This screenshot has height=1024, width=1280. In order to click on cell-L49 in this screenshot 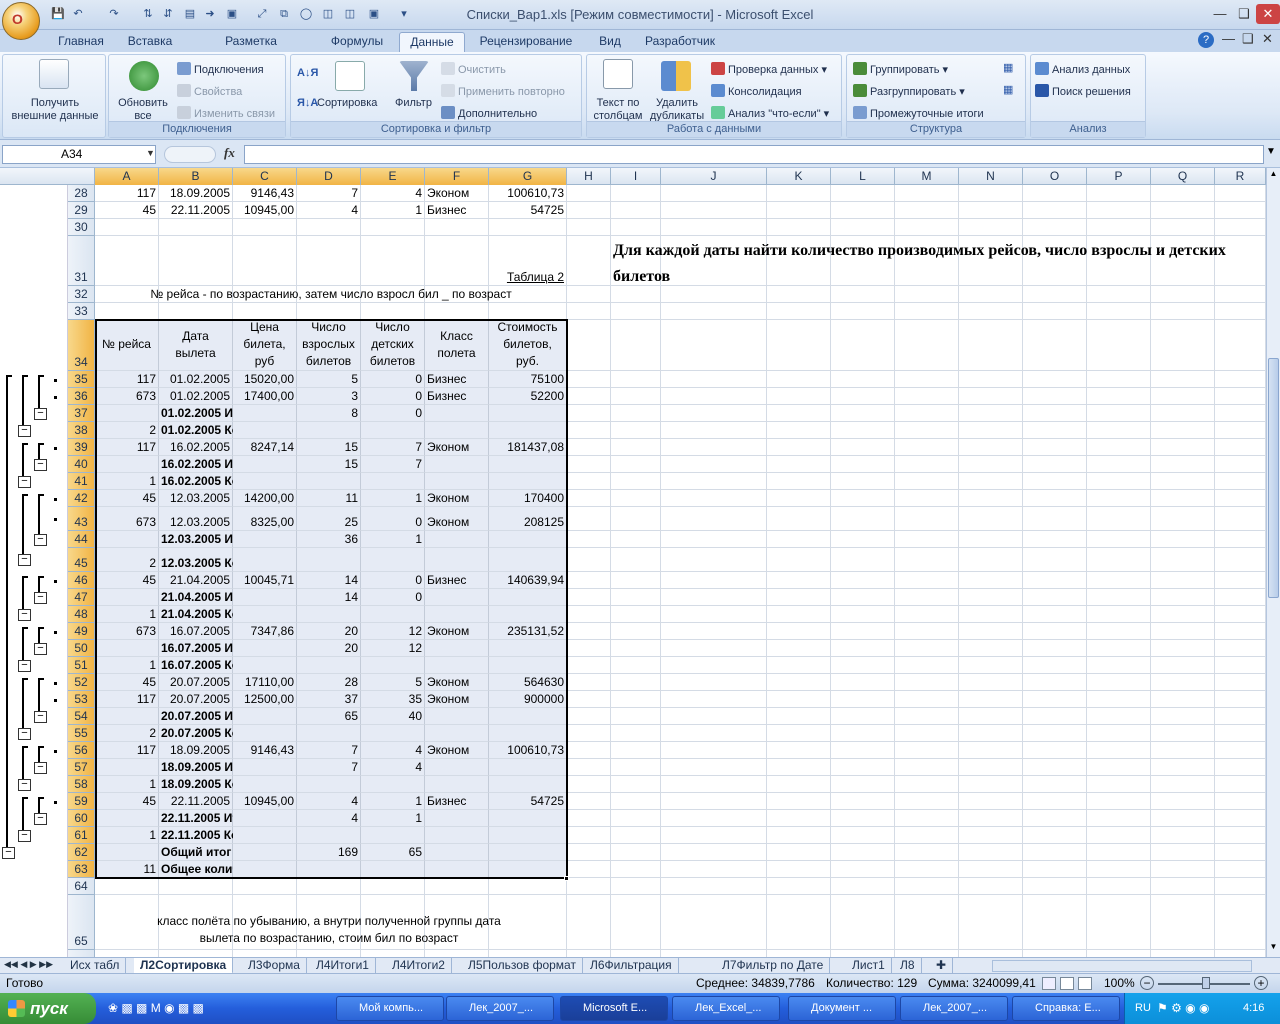, I will do `click(863, 631)`.